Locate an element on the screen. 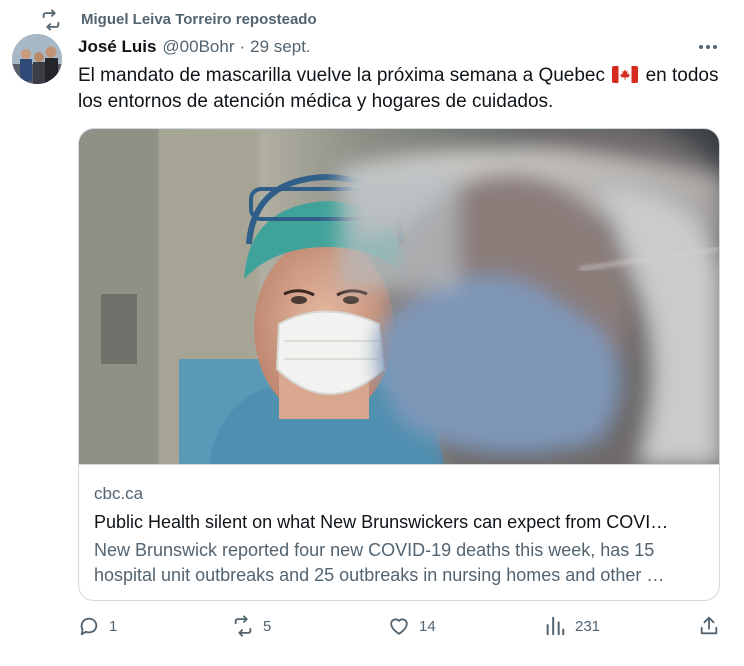  share-icon is located at coordinates (709, 625).